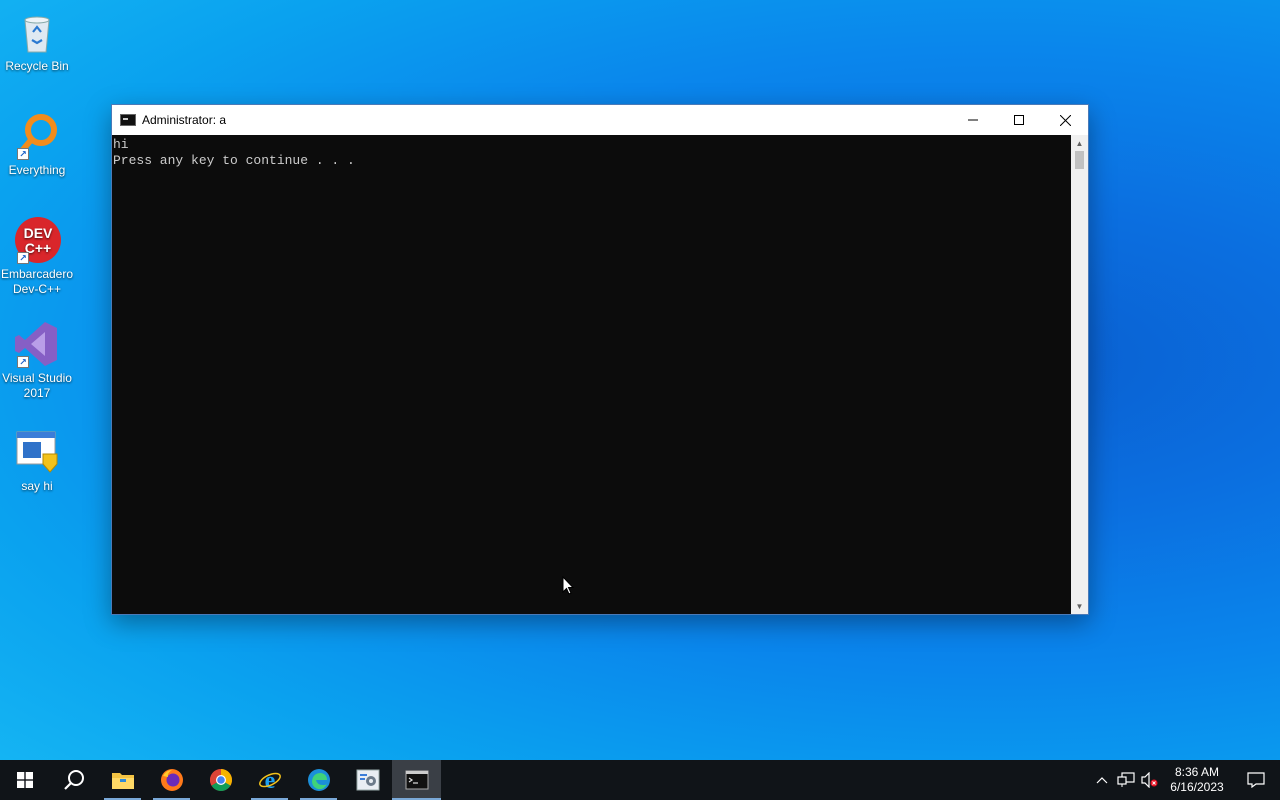 Image resolution: width=1280 pixels, height=800 pixels. What do you see at coordinates (1197, 772) in the screenshot?
I see `clock-time: 8:36 AM` at bounding box center [1197, 772].